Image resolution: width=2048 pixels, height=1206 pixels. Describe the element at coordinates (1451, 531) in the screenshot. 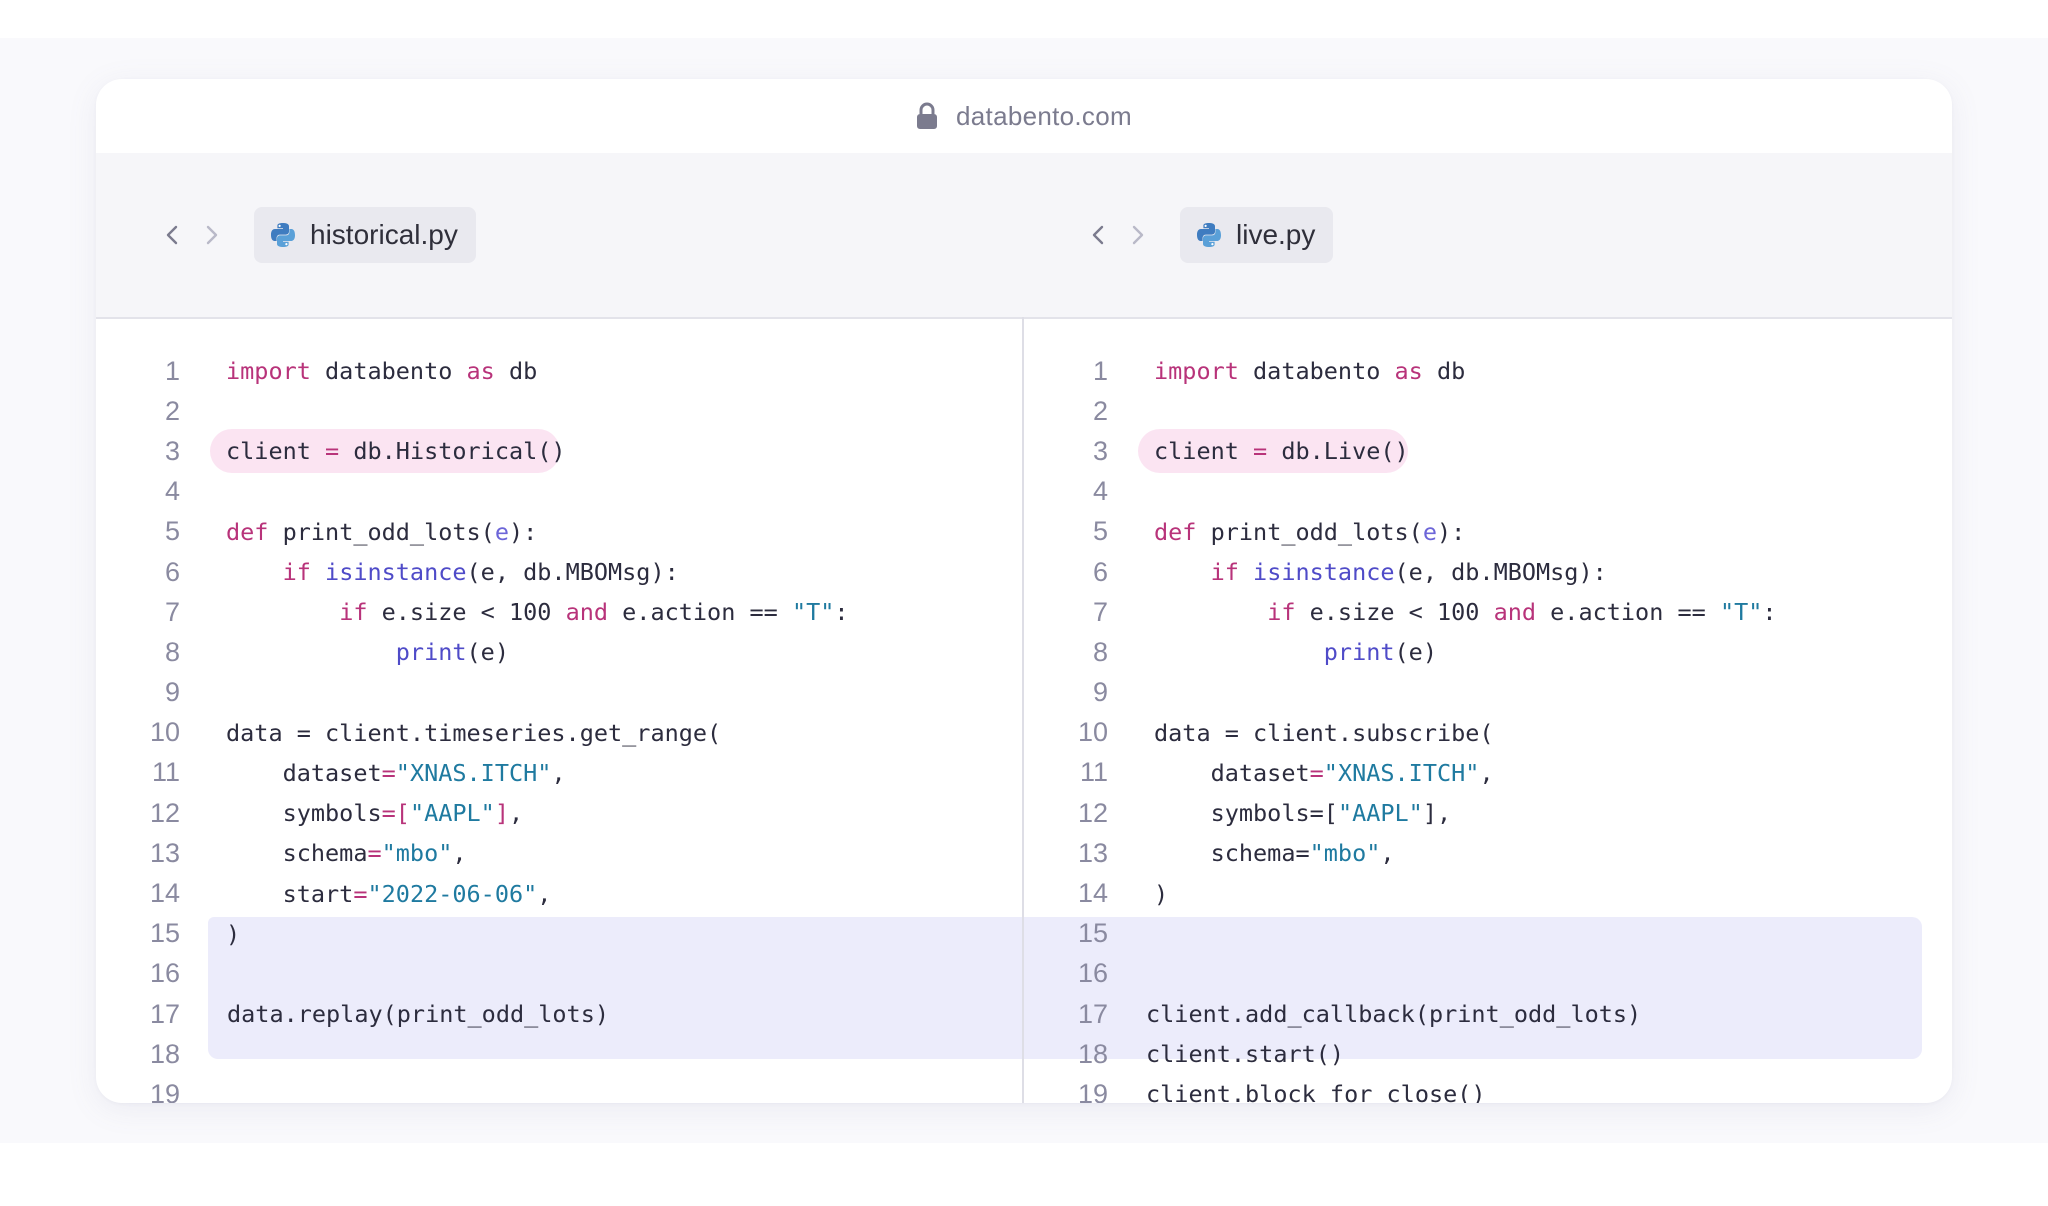

I see `code-token: ):` at that location.